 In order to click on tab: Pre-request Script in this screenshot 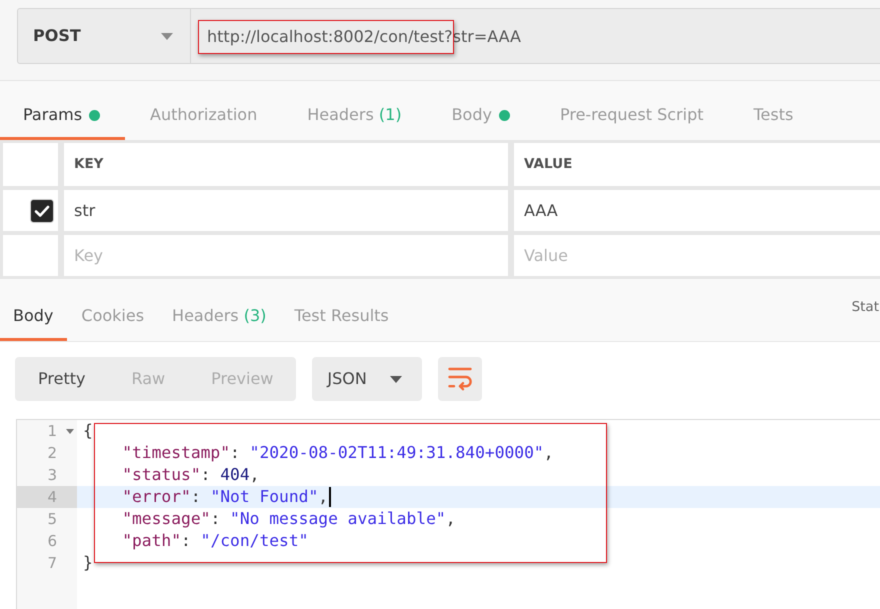, I will do `click(631, 110)`.